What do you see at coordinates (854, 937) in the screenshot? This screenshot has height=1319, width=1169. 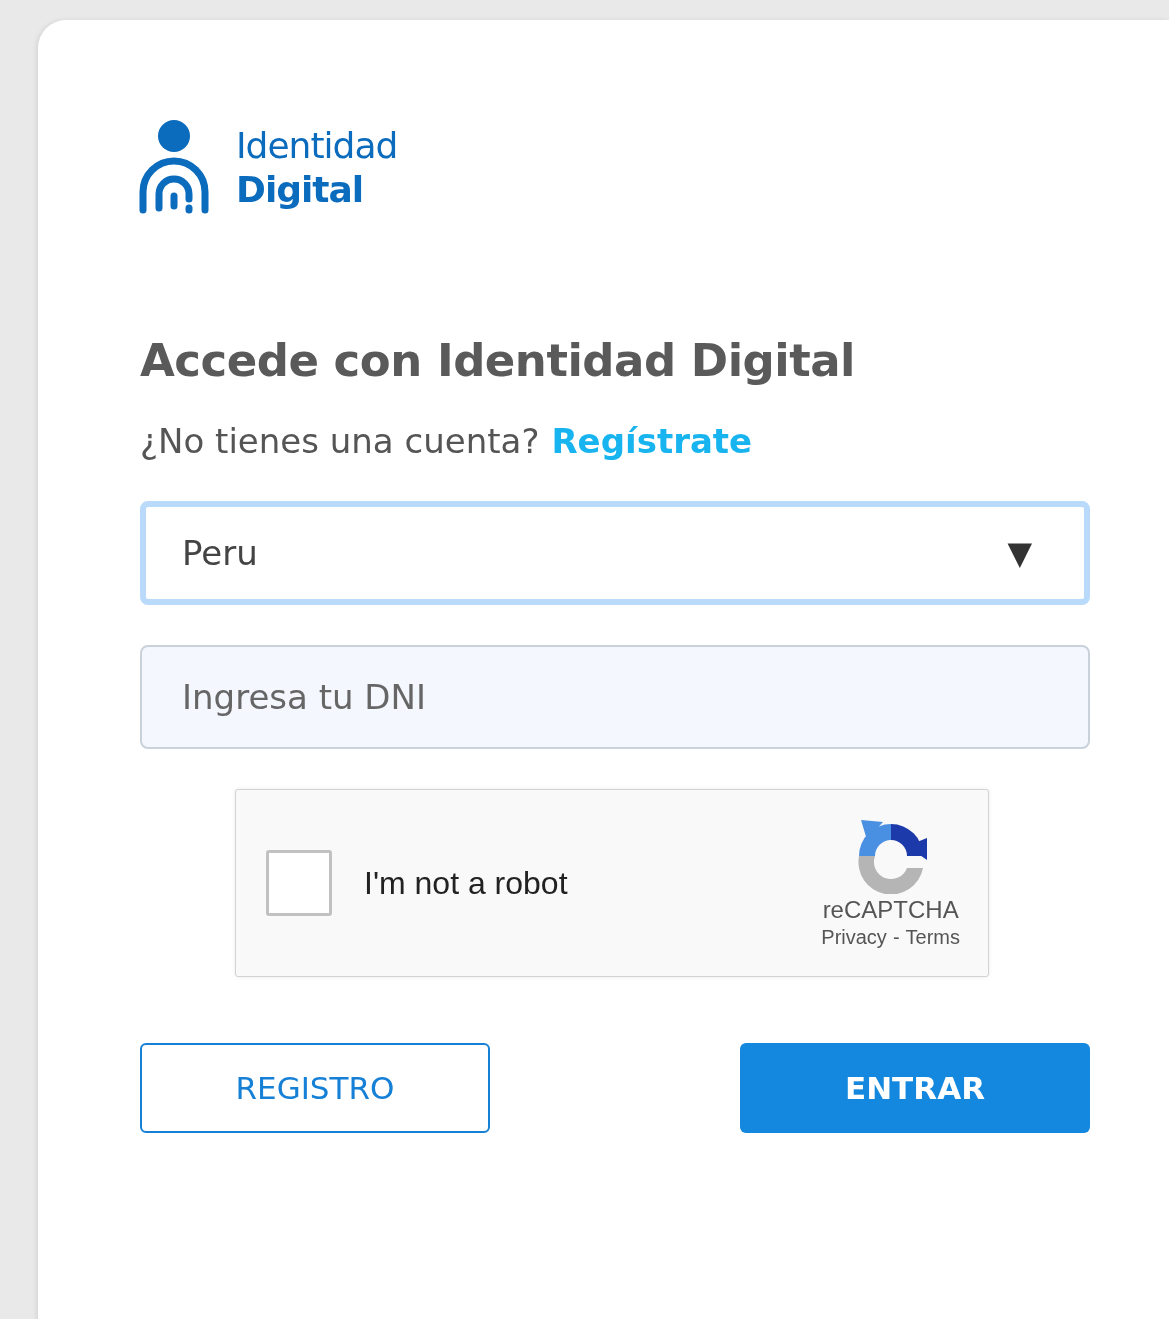 I see `privacy-link: Privacy` at bounding box center [854, 937].